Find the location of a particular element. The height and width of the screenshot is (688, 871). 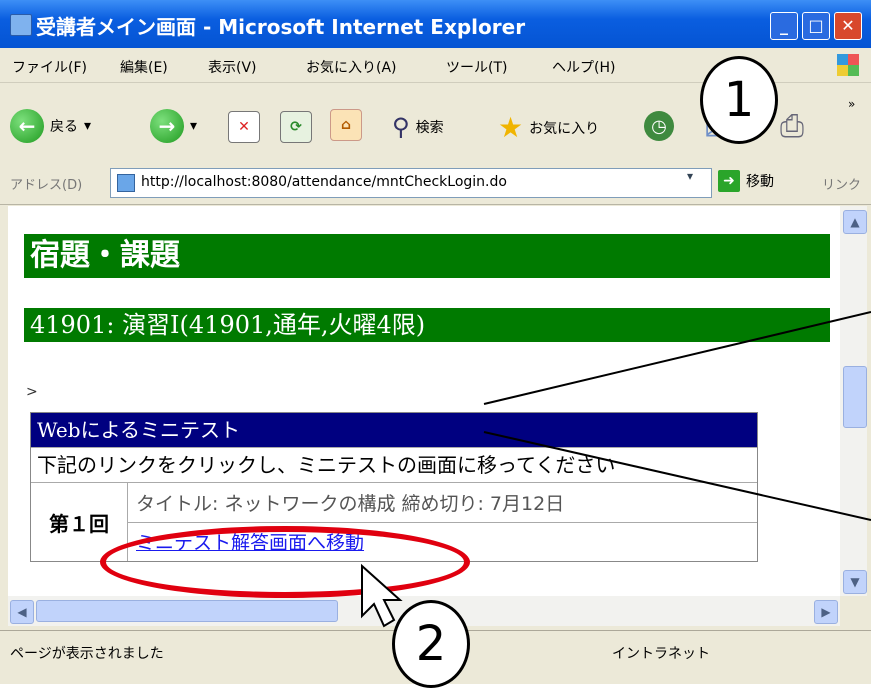

pointer-line-lower is located at coordinates (677, 476).